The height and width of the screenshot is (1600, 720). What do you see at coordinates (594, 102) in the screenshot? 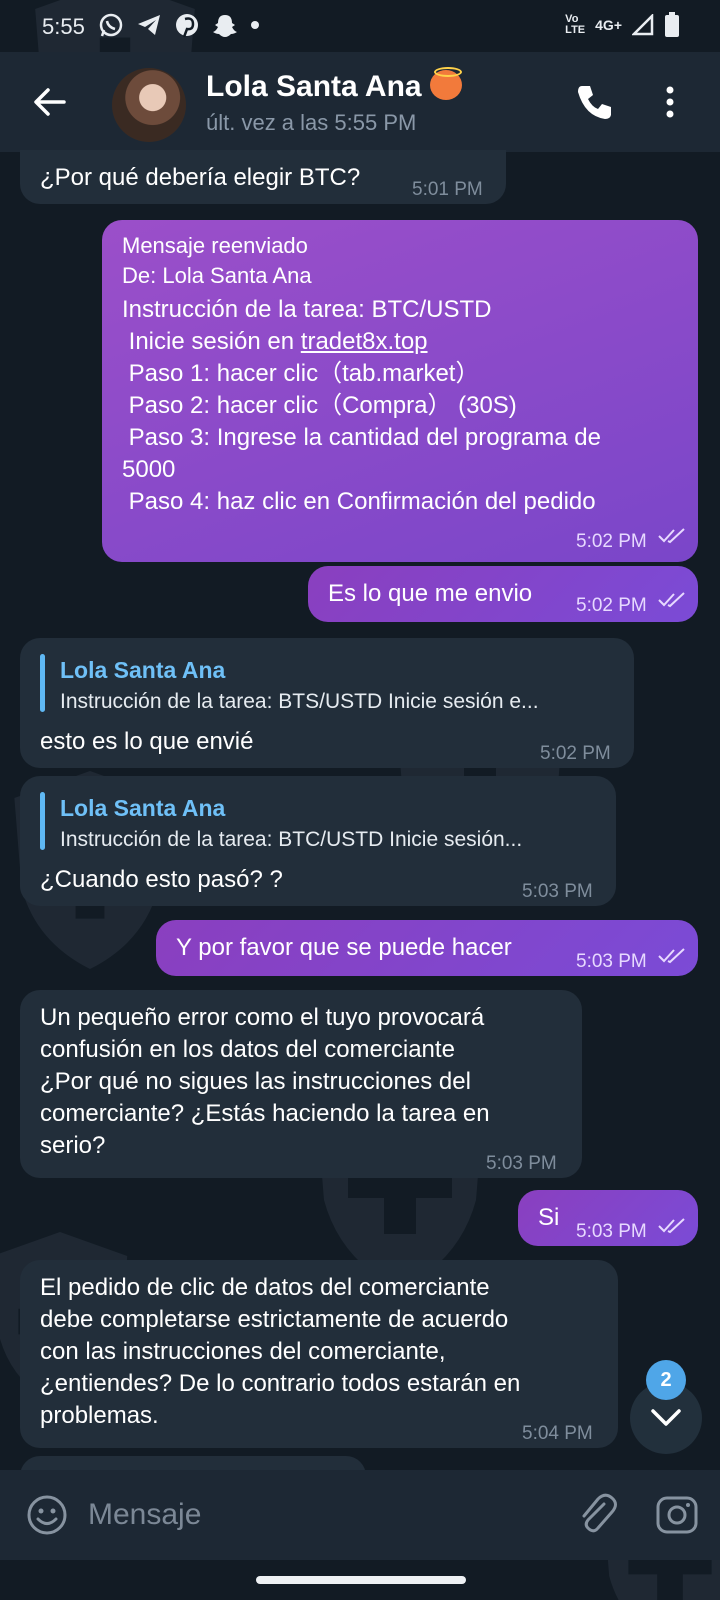
I see `phone-icon` at bounding box center [594, 102].